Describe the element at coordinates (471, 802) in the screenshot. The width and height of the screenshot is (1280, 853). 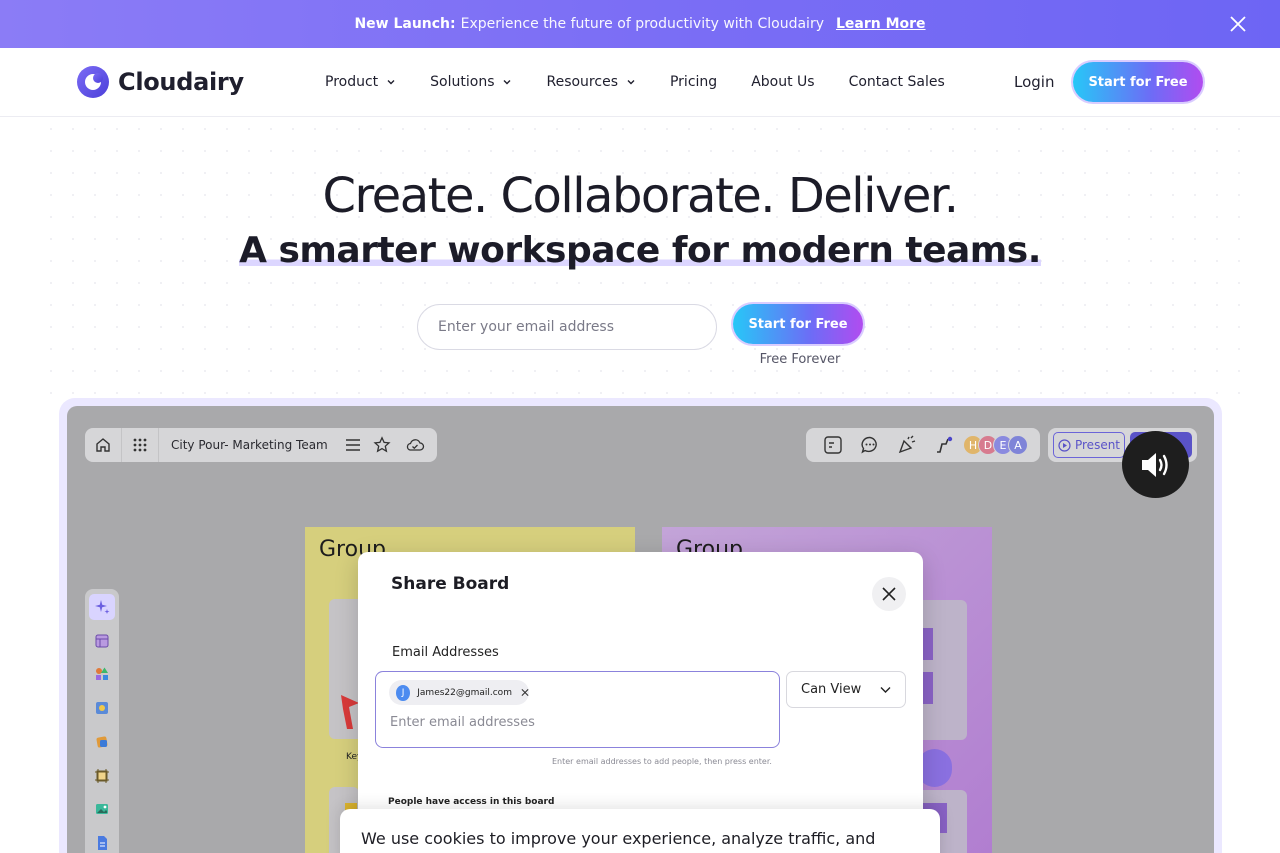
I see `access-heading: People have access in this board` at that location.